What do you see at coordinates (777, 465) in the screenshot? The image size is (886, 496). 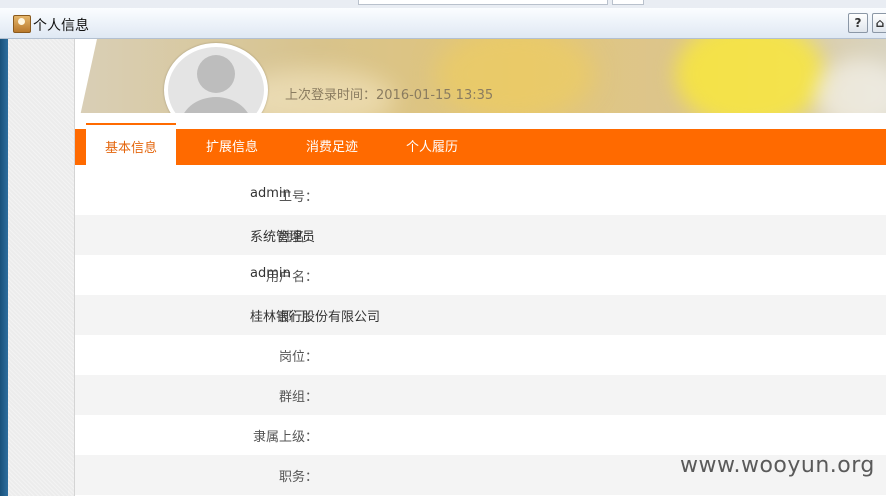 I see `watermark: www.wooyun.org` at bounding box center [777, 465].